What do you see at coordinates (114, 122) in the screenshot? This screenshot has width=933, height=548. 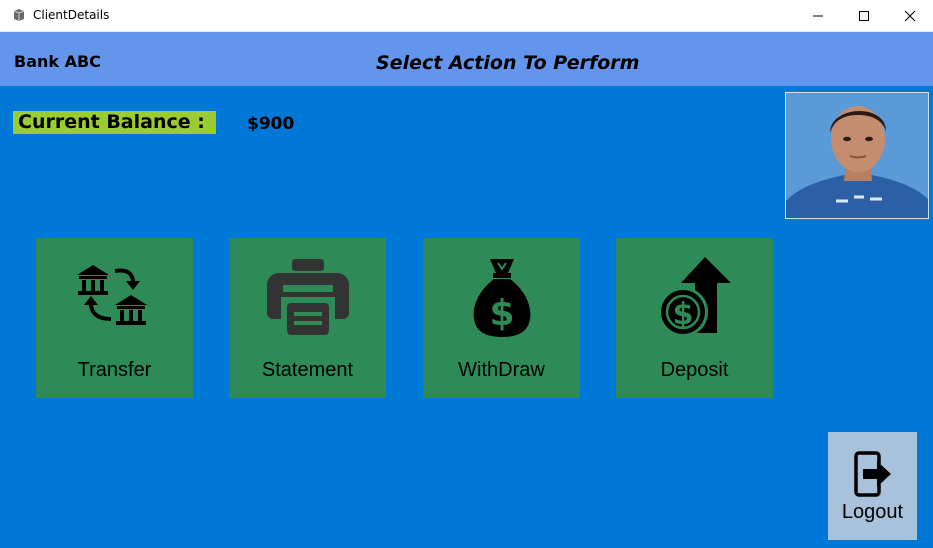 I see `current-balance-label: Current Balance :` at bounding box center [114, 122].